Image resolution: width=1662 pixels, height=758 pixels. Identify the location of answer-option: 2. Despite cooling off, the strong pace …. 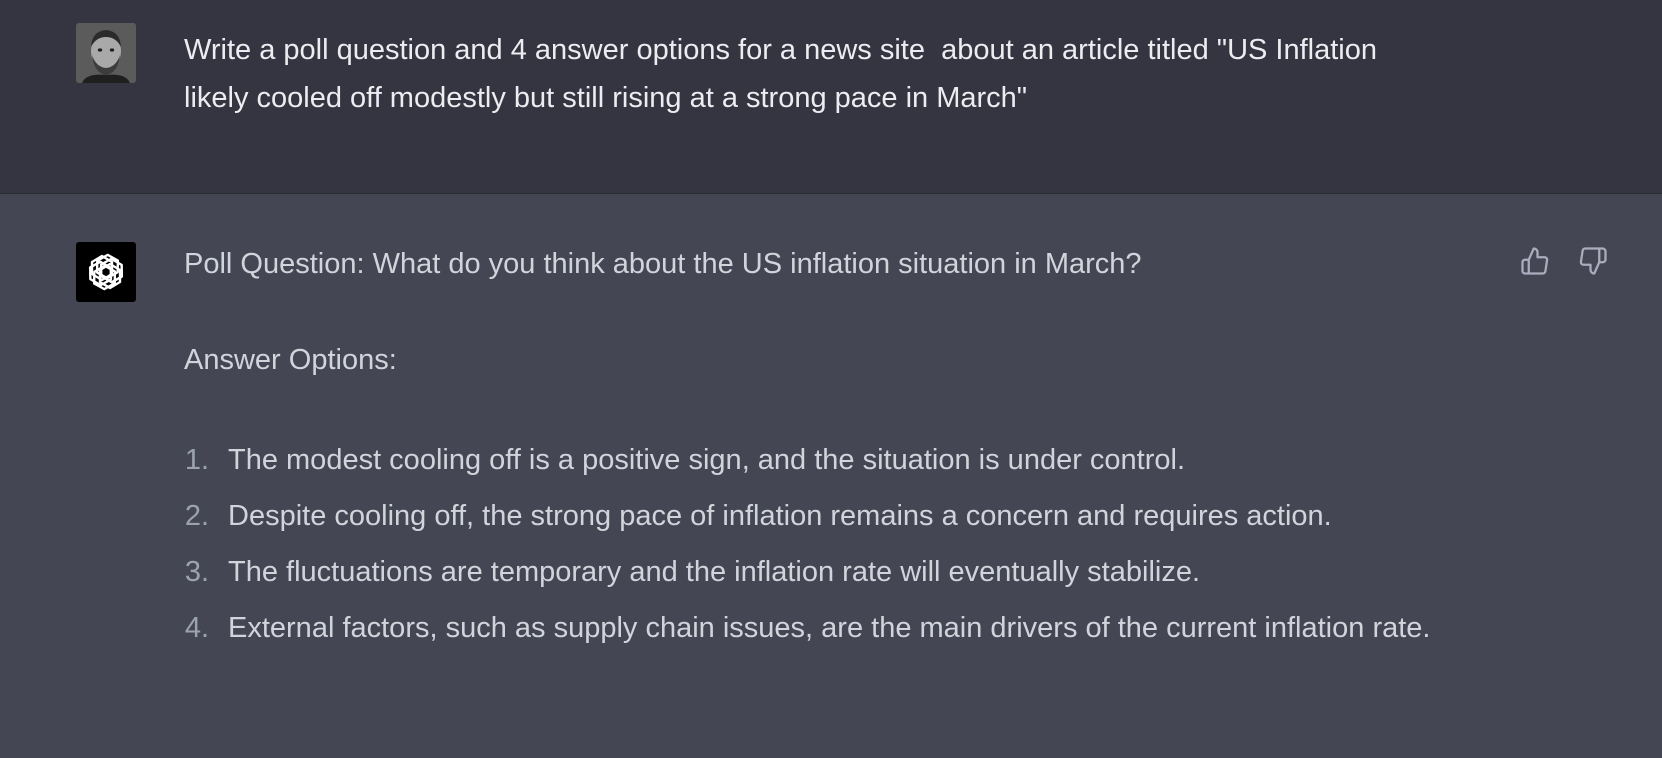
(871, 516).